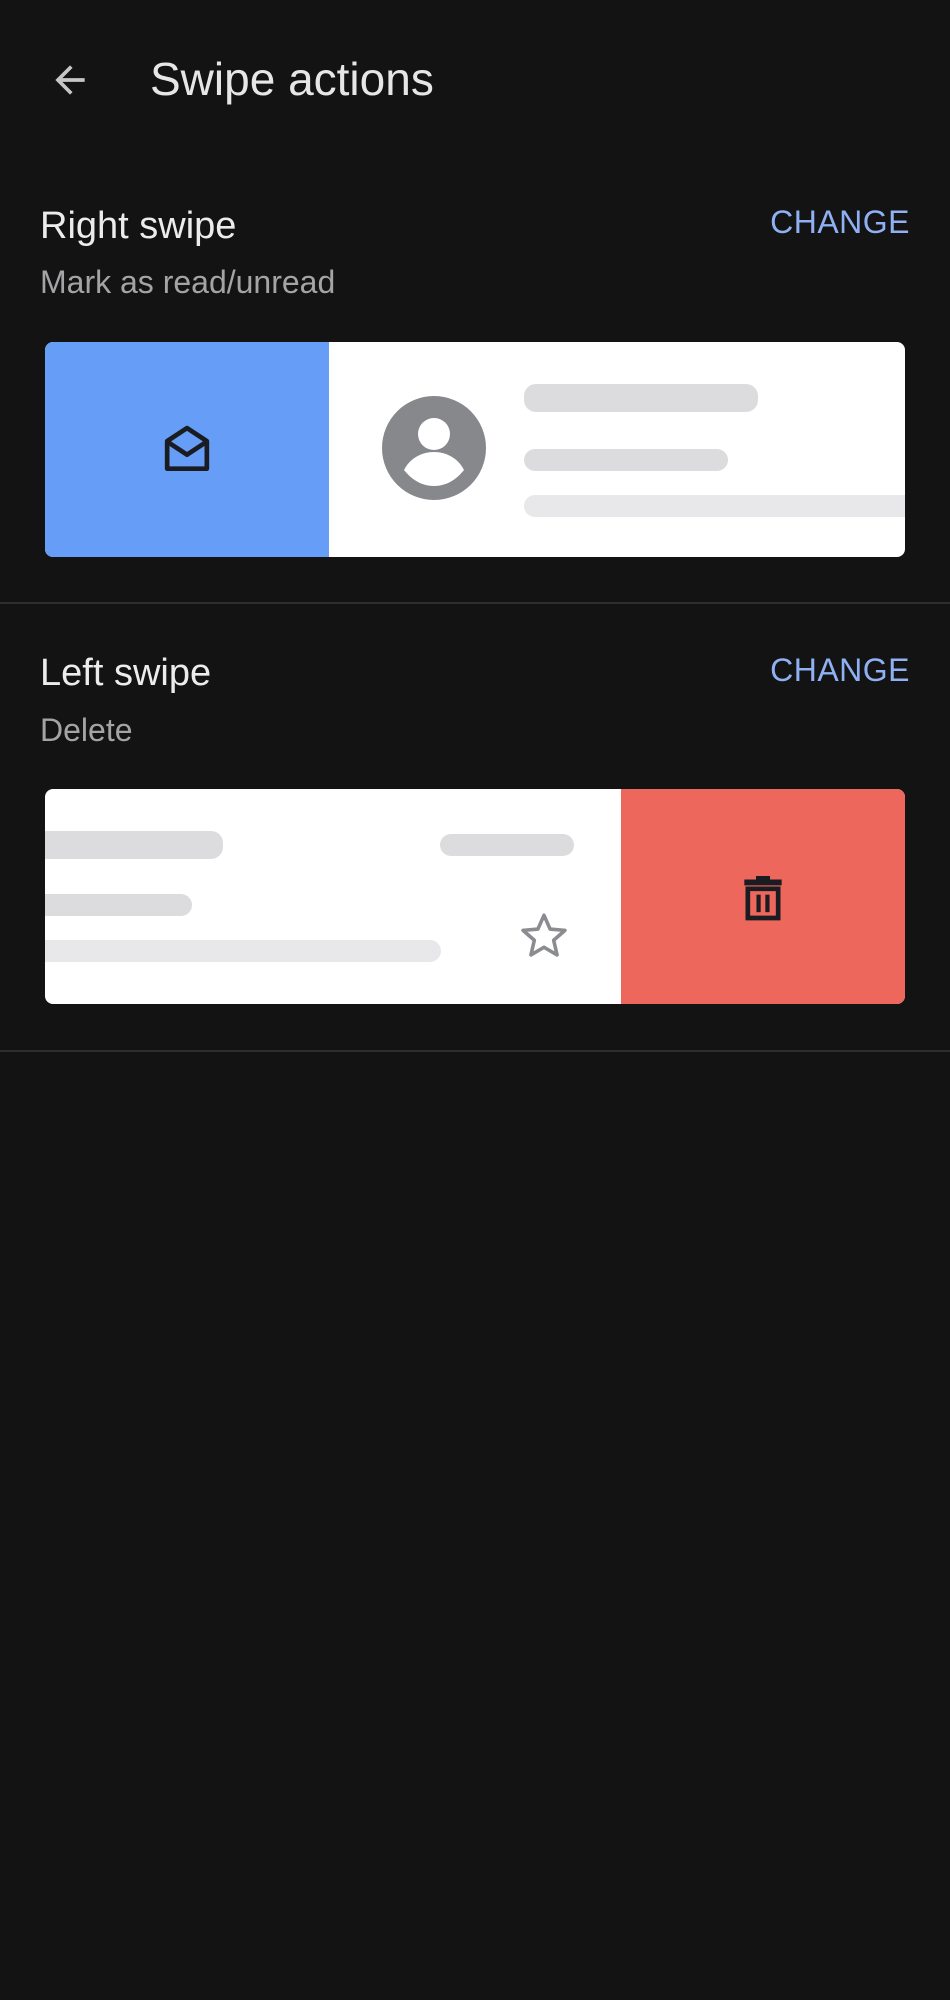 Image resolution: width=950 pixels, height=2000 pixels. I want to click on star-icon, so click(544, 935).